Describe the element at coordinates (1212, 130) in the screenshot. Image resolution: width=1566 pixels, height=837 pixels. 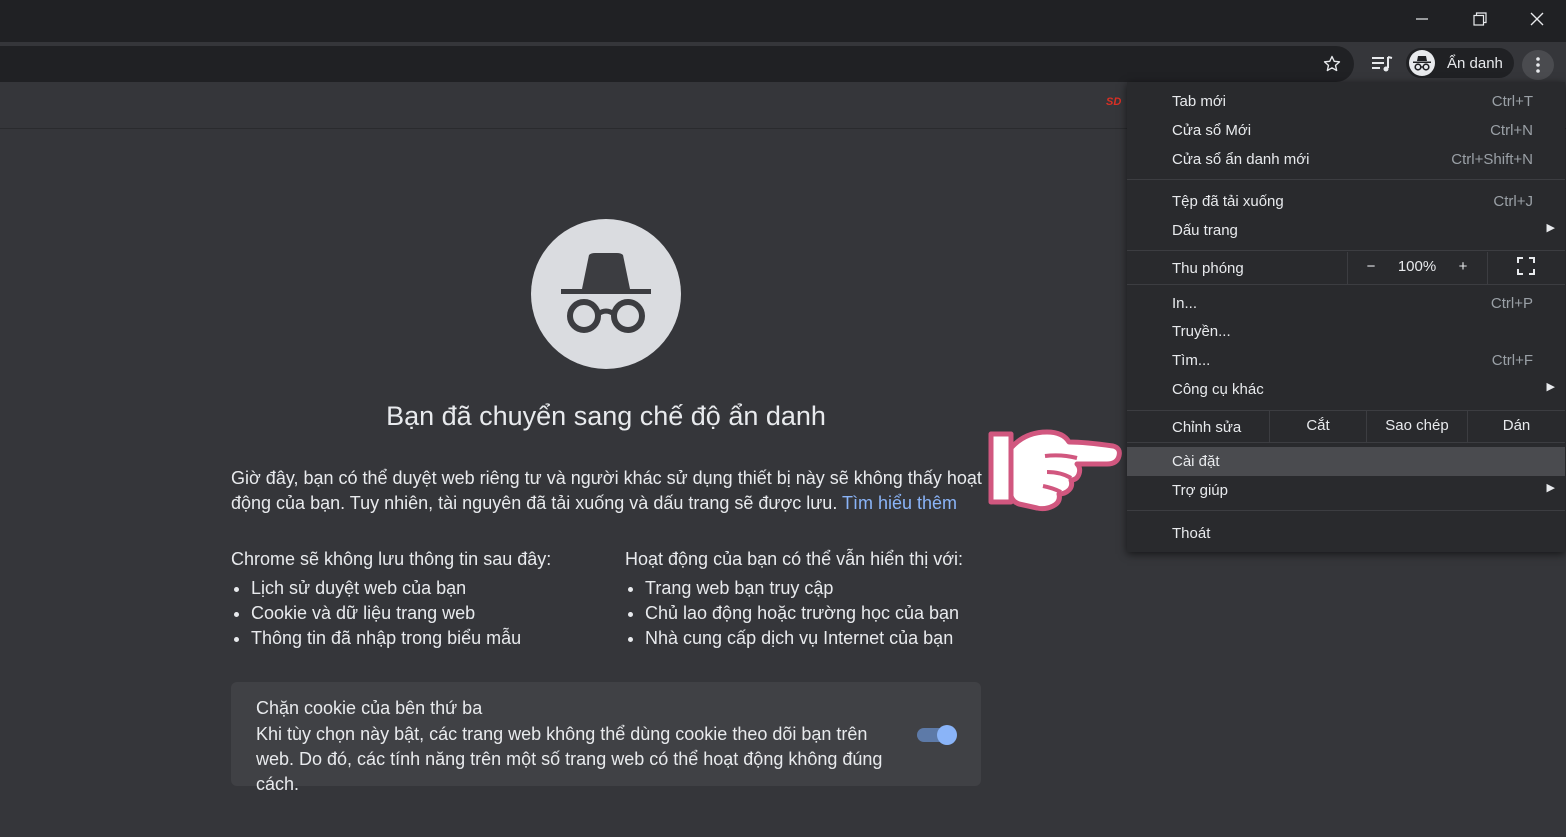
I see `menu-item-label: Cửa sổ Mới` at that location.